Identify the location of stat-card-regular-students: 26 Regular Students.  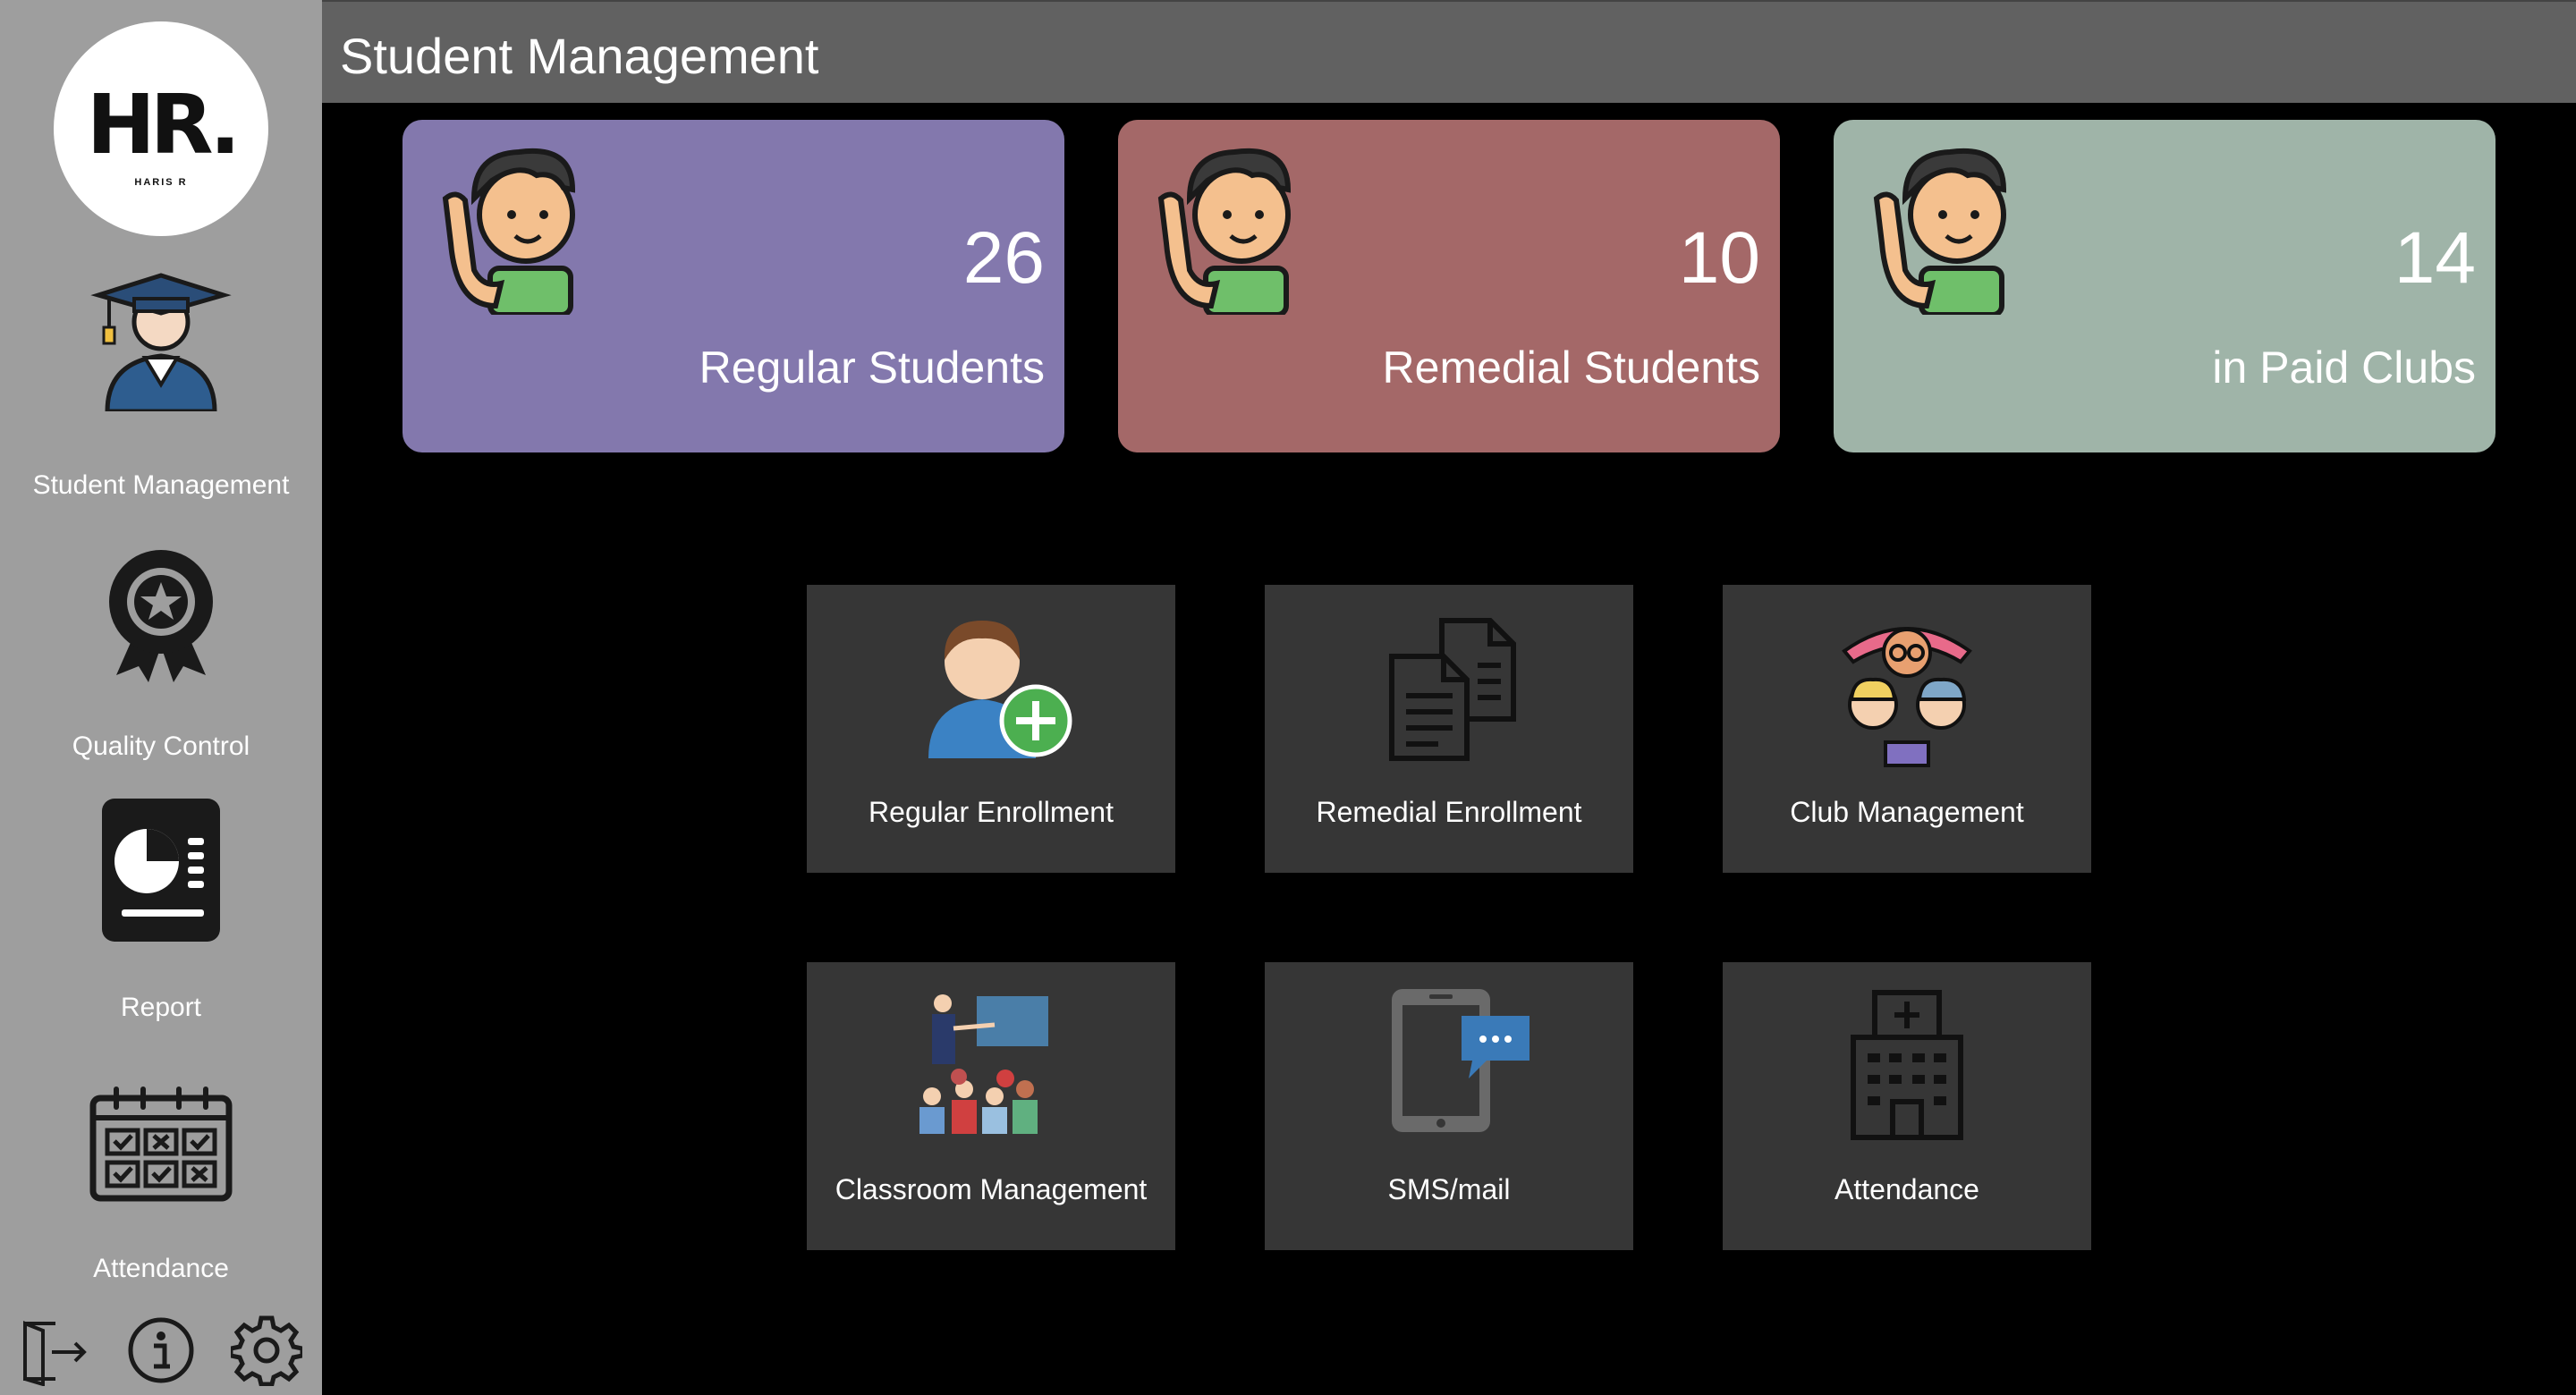
(733, 286).